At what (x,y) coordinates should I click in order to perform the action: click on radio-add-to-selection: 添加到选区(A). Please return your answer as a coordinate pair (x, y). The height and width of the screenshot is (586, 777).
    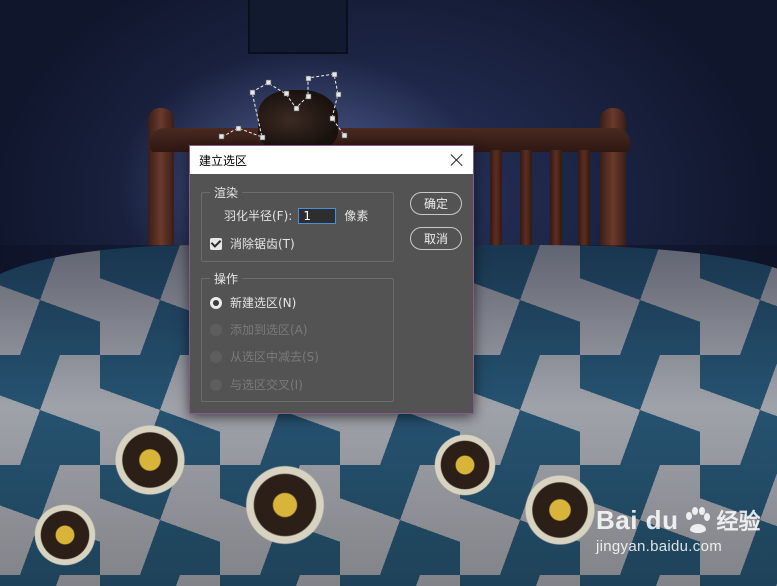
    Looking at the image, I should click on (259, 329).